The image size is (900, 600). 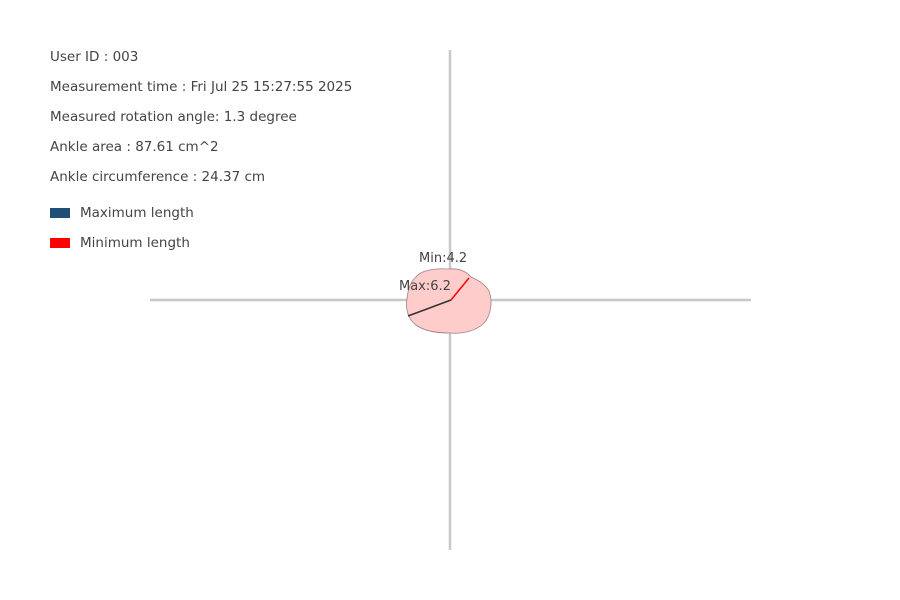 What do you see at coordinates (425, 286) in the screenshot?
I see `max-length-label: Max:6.2` at bounding box center [425, 286].